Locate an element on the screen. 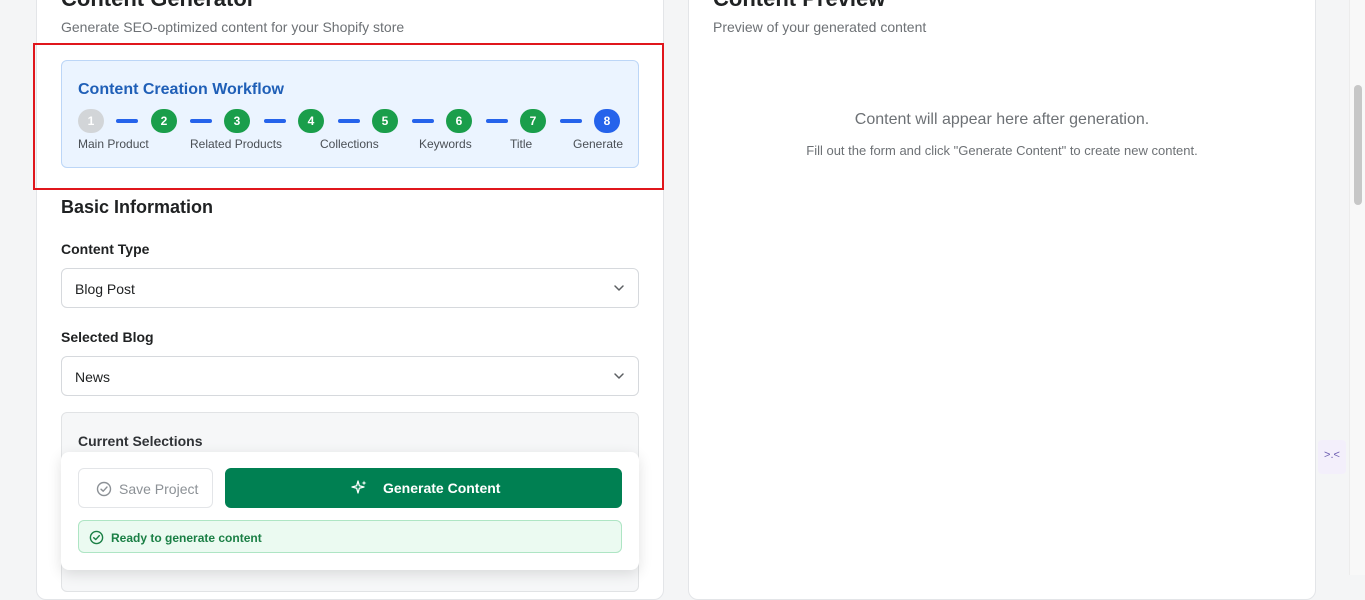 Image resolution: width=1365 pixels, height=600 pixels. scrollbar-thumb is located at coordinates (1358, 145).